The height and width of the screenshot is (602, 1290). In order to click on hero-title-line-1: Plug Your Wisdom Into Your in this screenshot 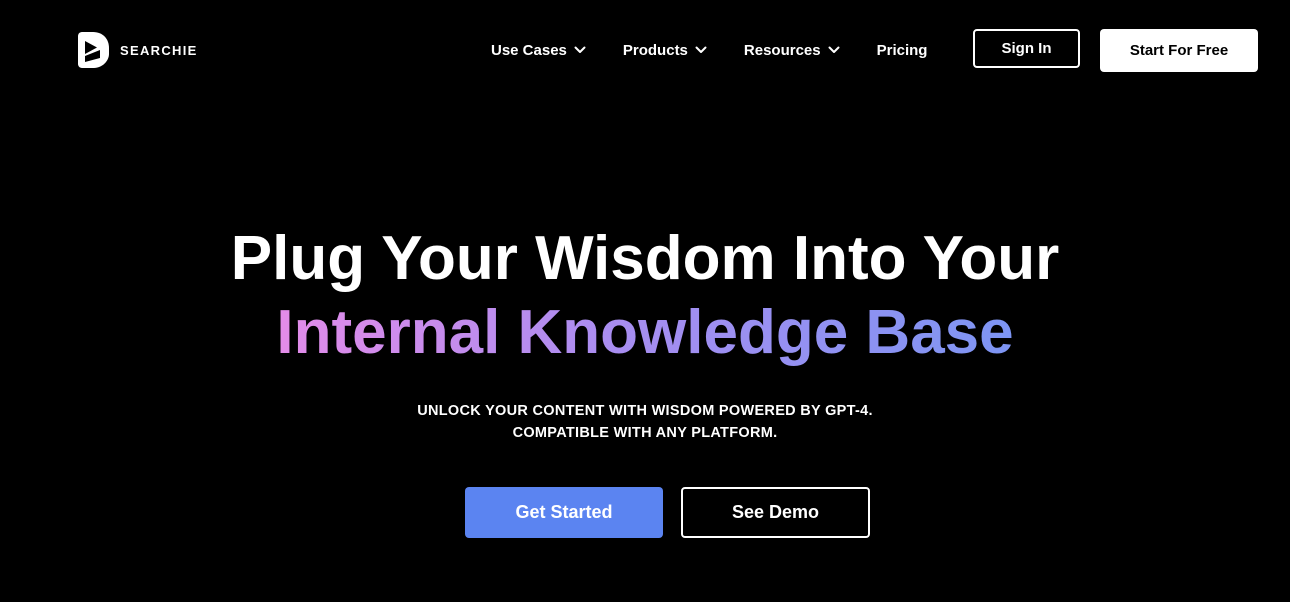, I will do `click(645, 258)`.